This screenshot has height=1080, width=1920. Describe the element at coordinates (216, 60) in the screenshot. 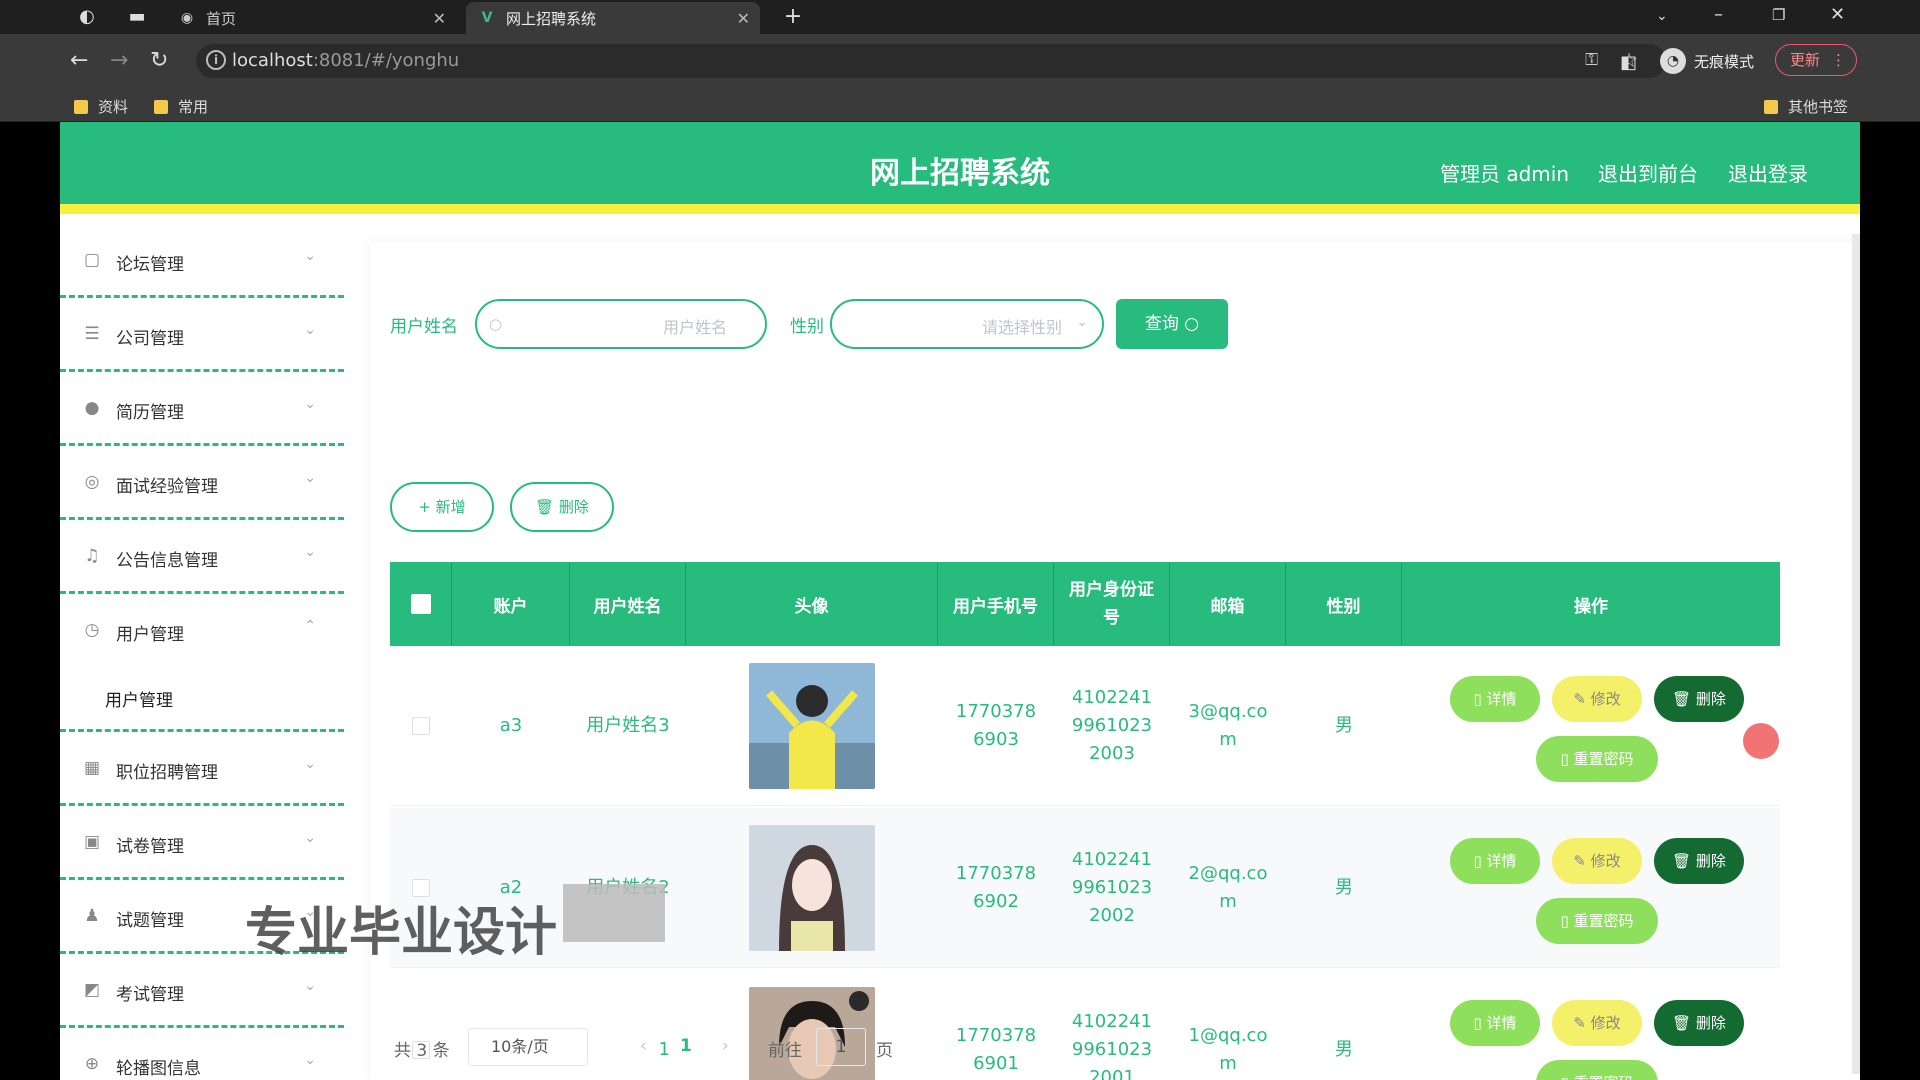

I see `info-icon: i` at that location.